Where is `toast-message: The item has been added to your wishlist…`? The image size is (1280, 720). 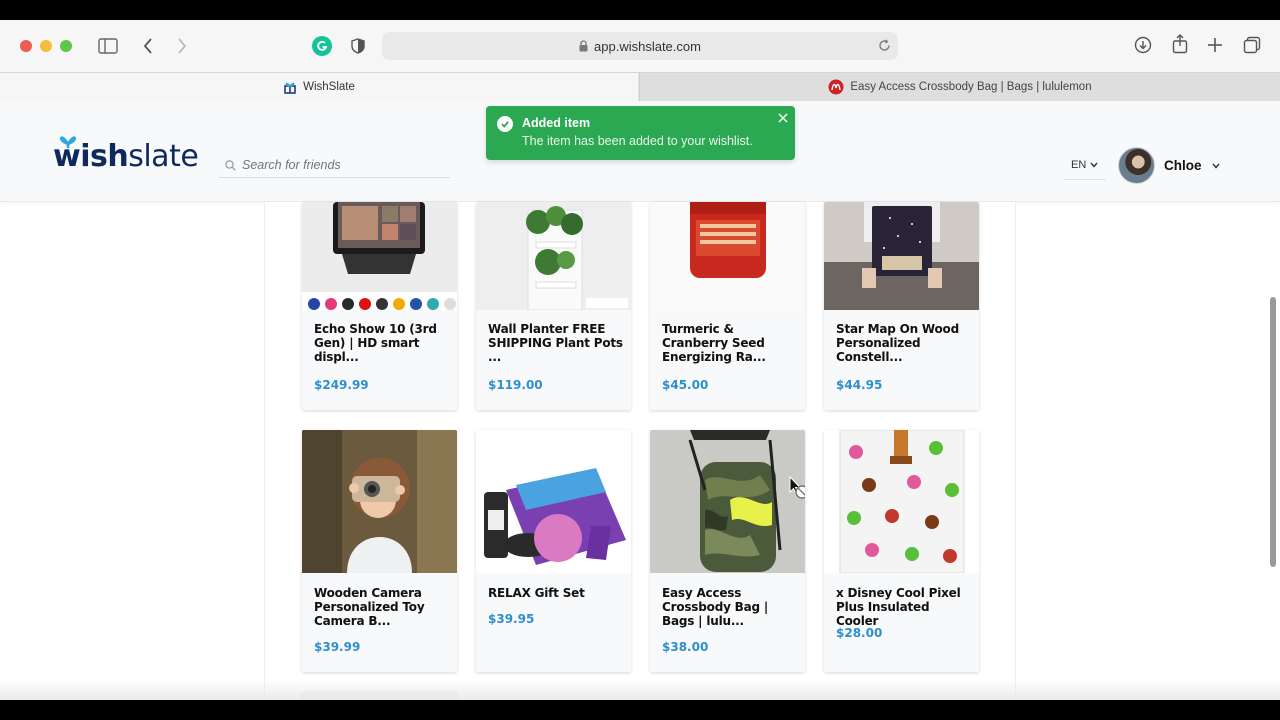 toast-message: The item has been added to your wishlist… is located at coordinates (637, 141).